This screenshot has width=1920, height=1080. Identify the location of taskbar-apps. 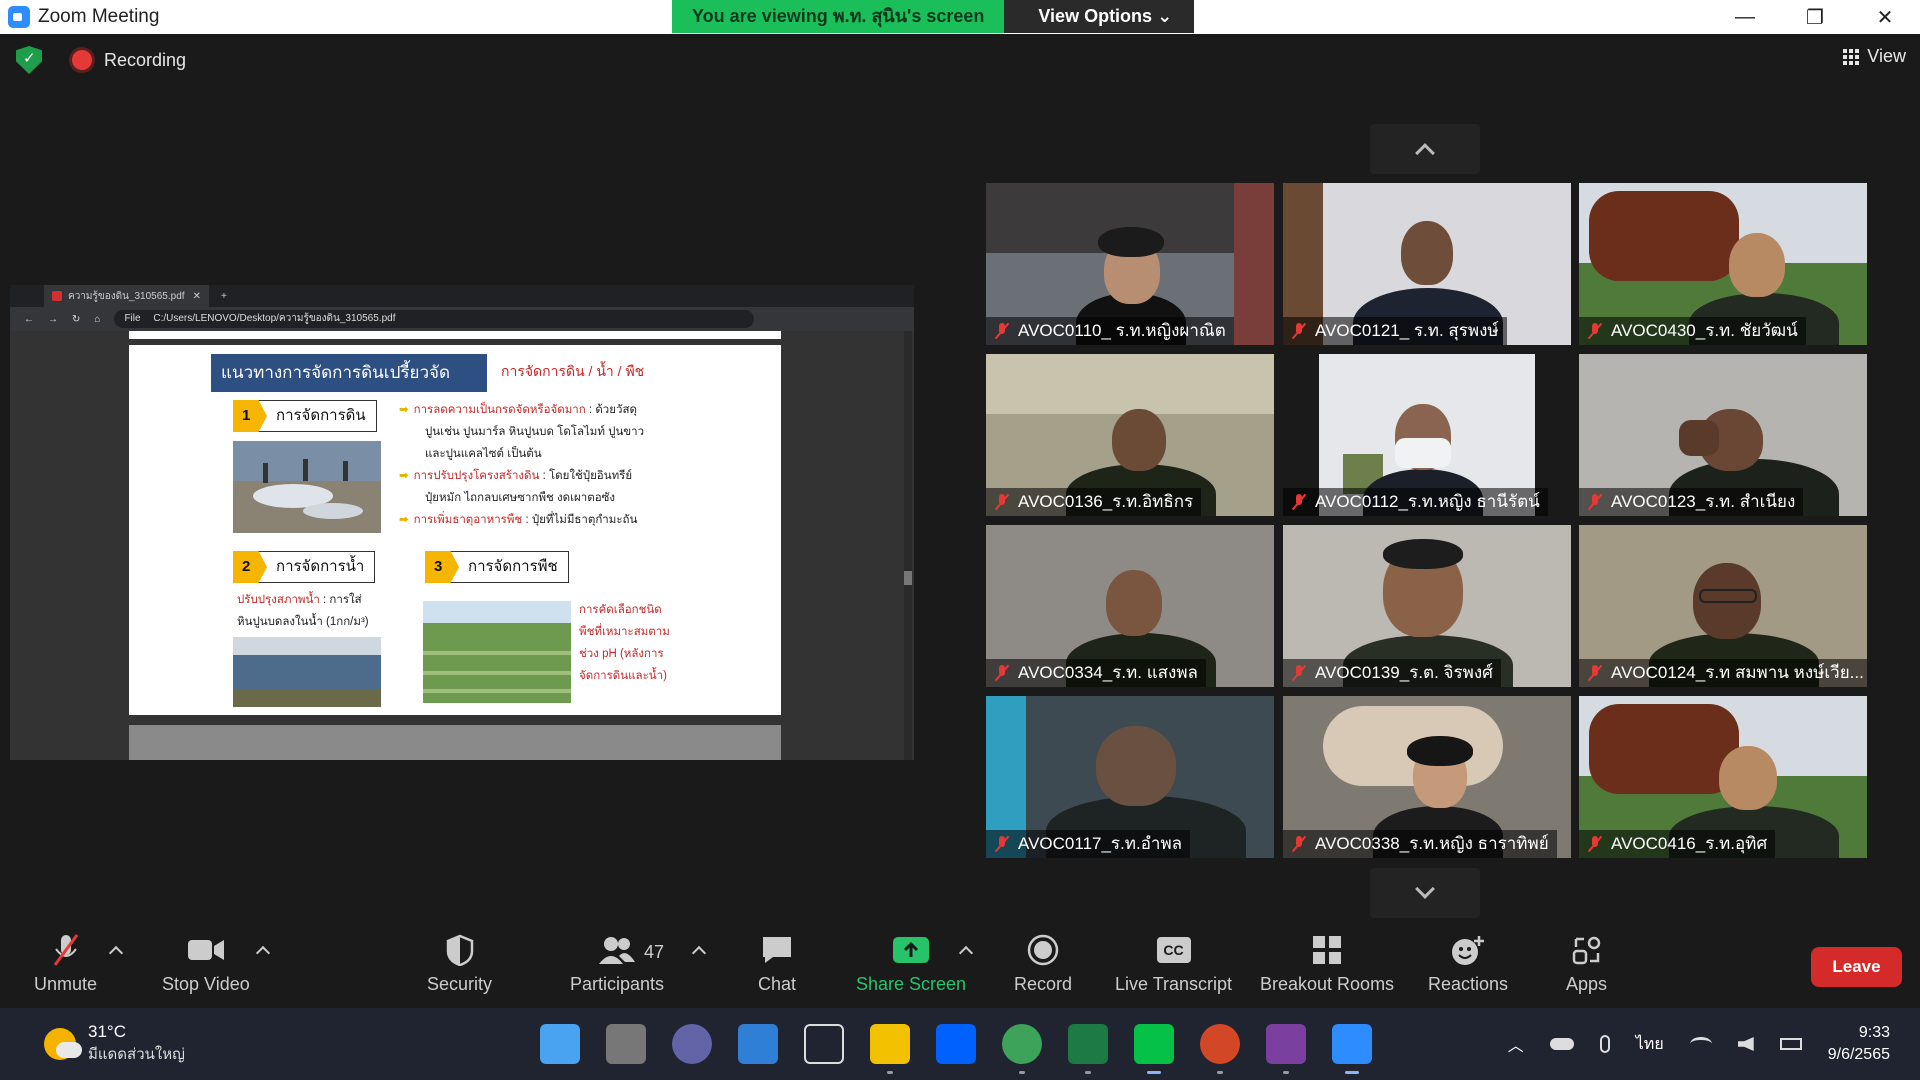
(956, 1049).